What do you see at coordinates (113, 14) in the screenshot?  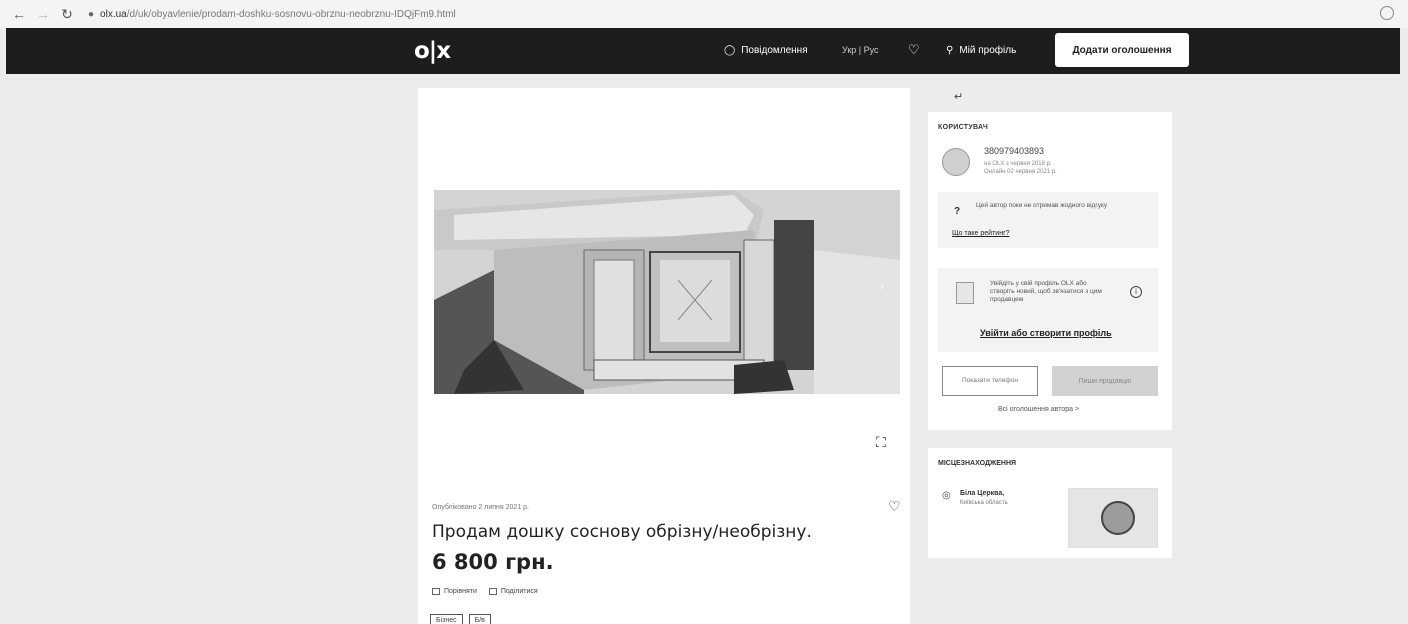 I see `url-domain: olx.ua` at bounding box center [113, 14].